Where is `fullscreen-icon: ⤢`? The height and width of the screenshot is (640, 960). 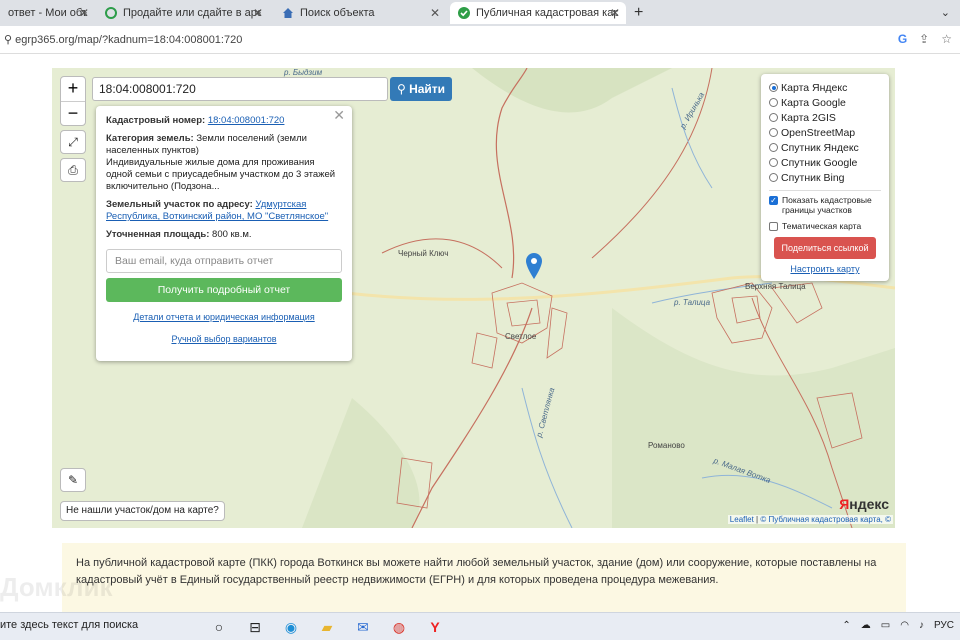
fullscreen-icon: ⤢ is located at coordinates (73, 142).